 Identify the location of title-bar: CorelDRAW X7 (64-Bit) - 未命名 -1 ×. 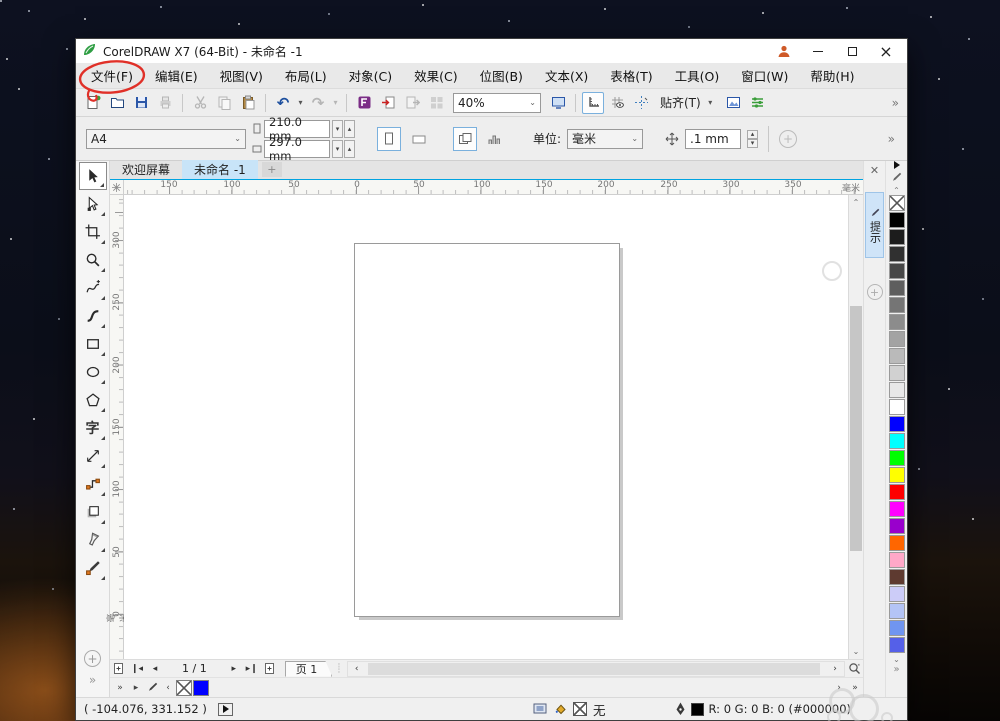
(491, 51).